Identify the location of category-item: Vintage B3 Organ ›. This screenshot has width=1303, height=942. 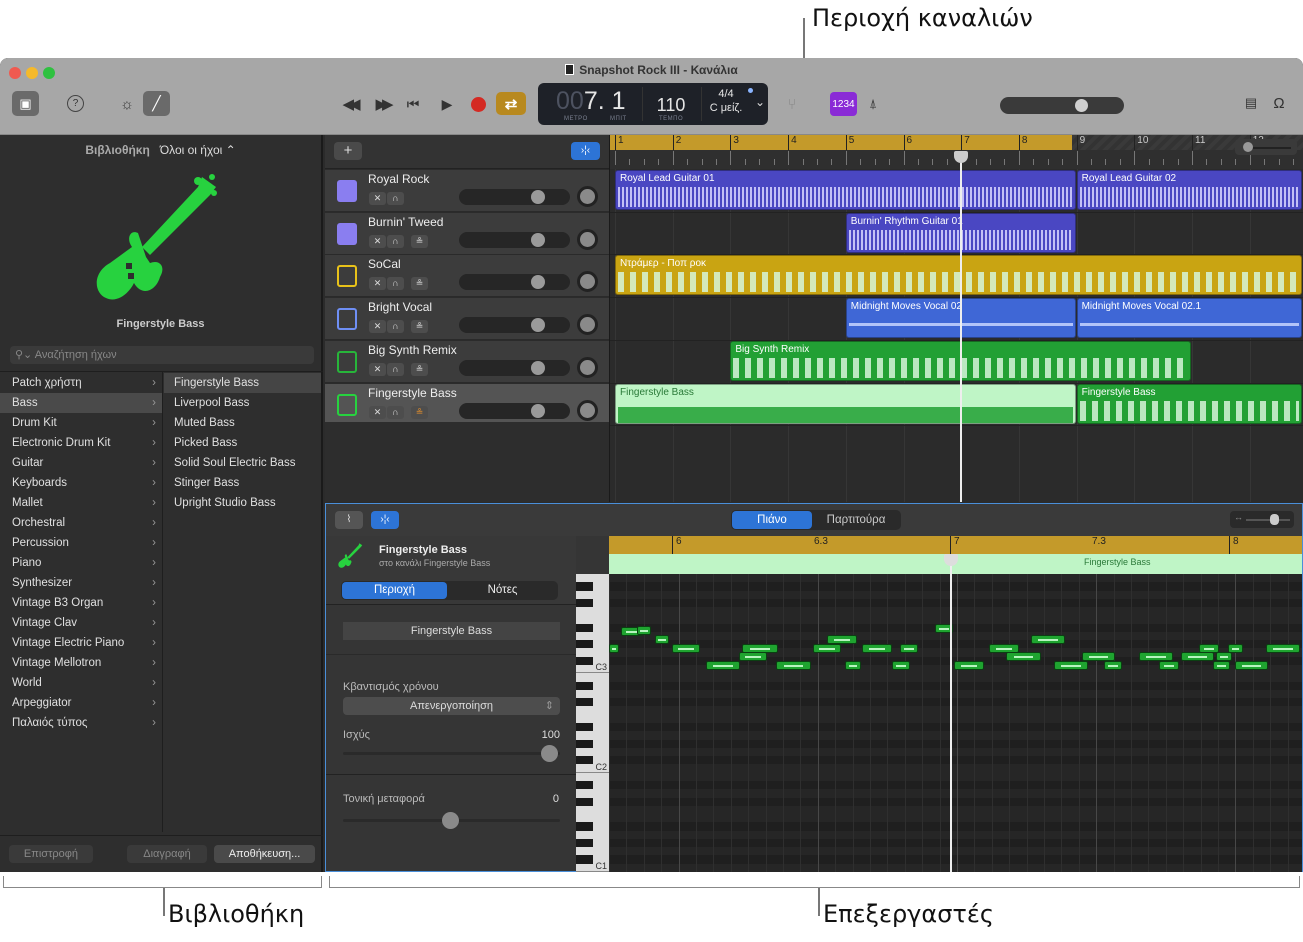
(81, 603).